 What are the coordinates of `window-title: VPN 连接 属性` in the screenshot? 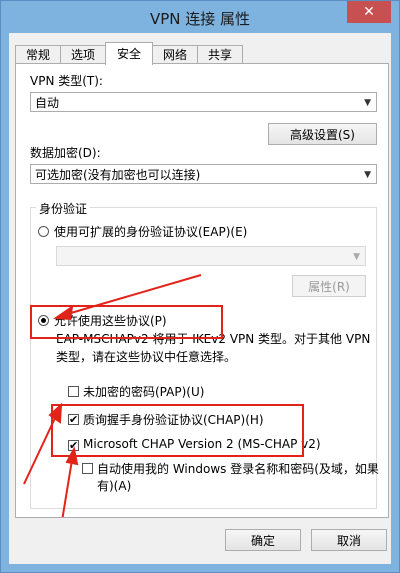 It's located at (200, 19).